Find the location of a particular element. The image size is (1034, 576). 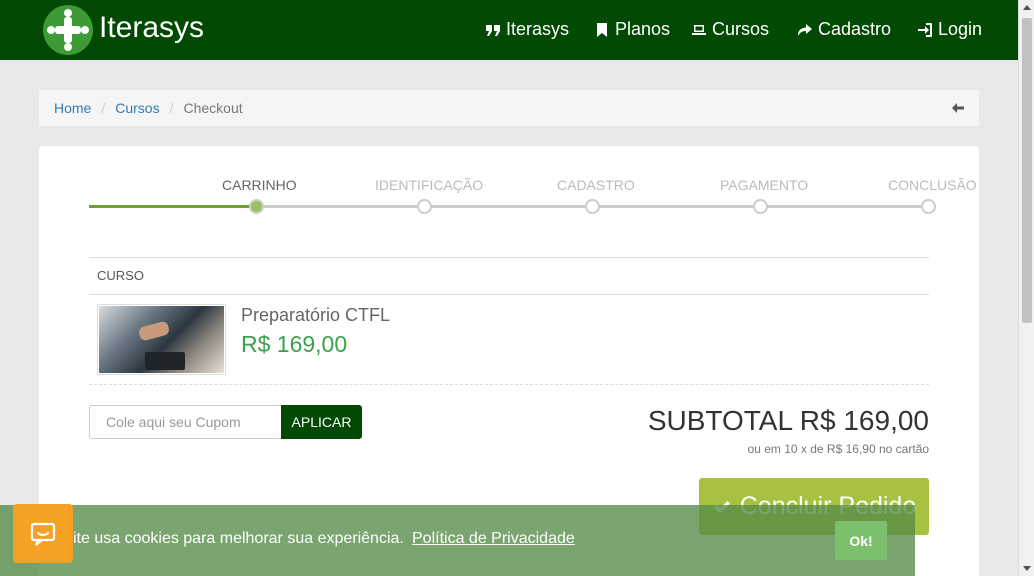

breadcrumb-current: Checkout is located at coordinates (213, 108).